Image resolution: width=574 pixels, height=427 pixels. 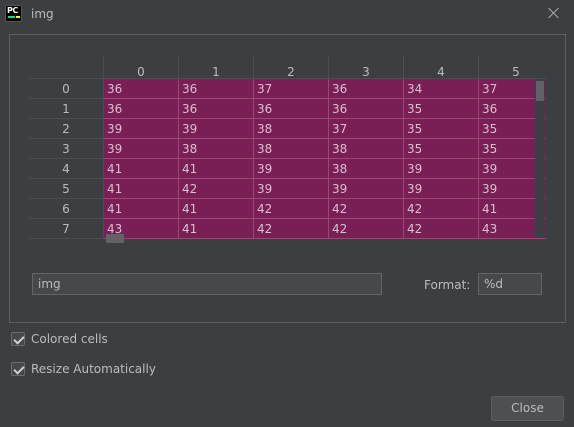 What do you see at coordinates (13, 13) in the screenshot?
I see `pycharm-icon: PC` at bounding box center [13, 13].